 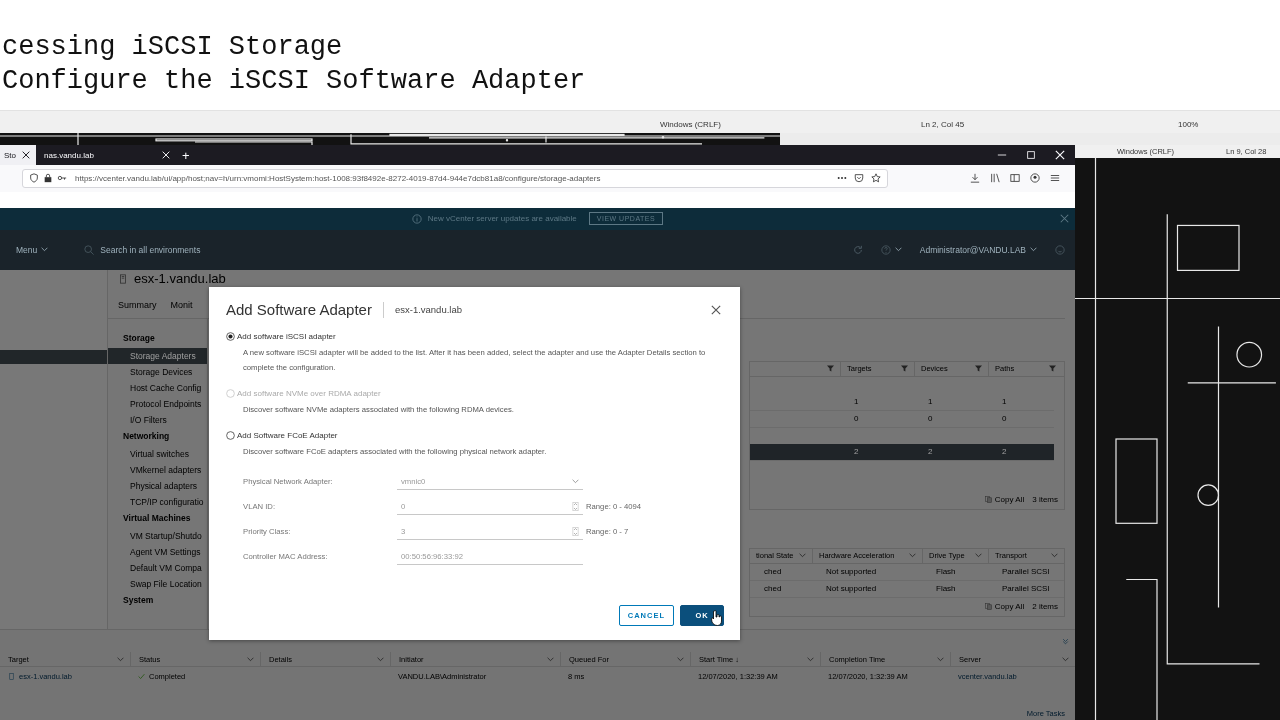 I want to click on horizontal-scrollbar, so click(x=1030, y=139).